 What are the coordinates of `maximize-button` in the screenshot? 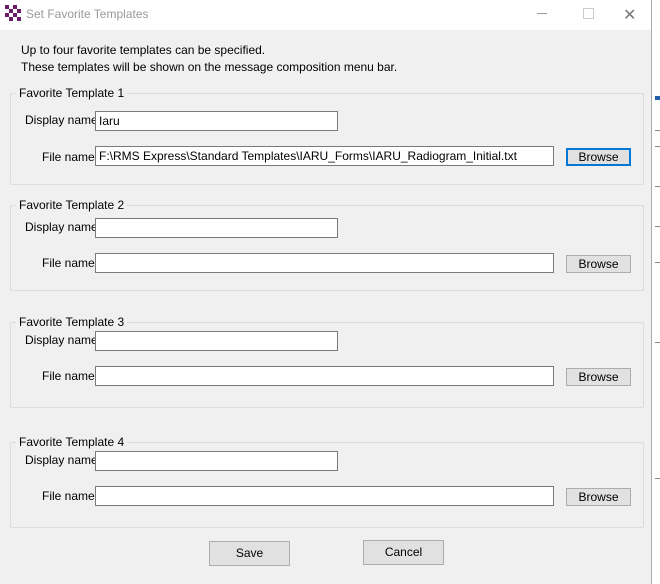 It's located at (588, 15).